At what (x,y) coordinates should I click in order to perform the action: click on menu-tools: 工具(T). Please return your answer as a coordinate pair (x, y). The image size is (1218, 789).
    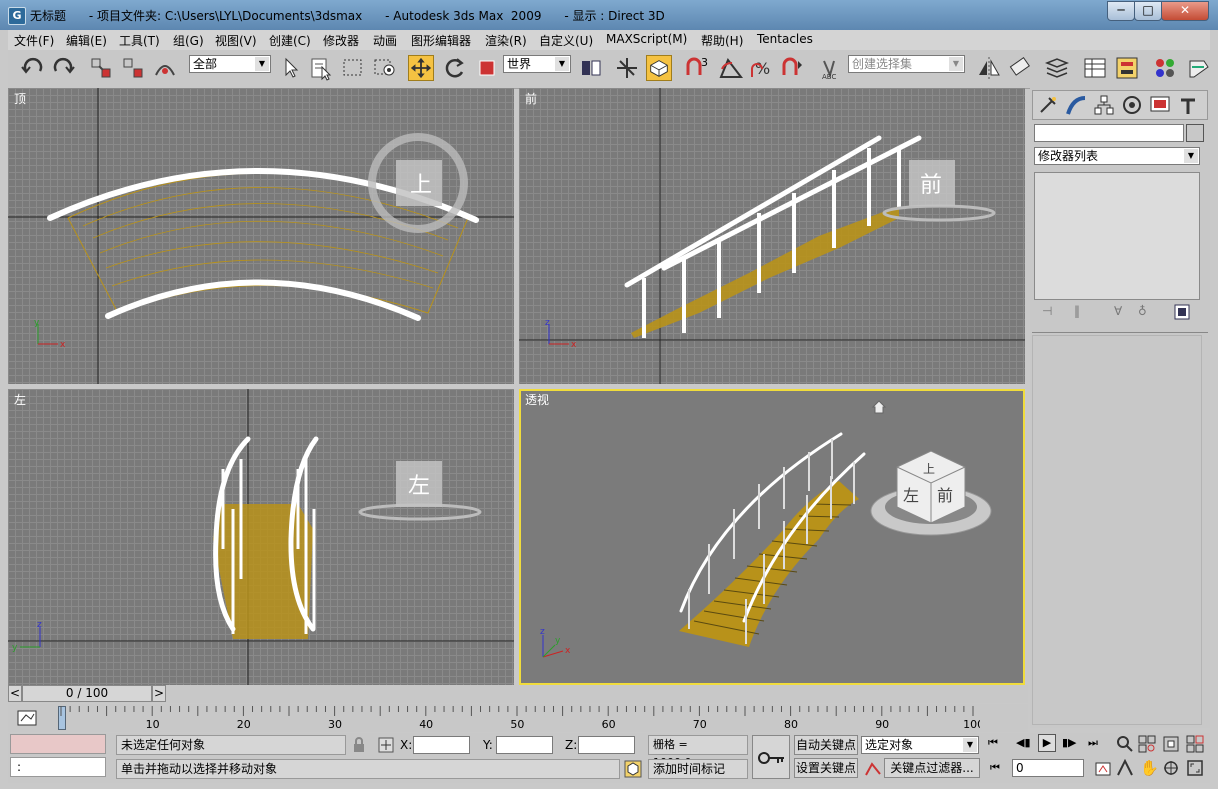
    Looking at the image, I should click on (139, 40).